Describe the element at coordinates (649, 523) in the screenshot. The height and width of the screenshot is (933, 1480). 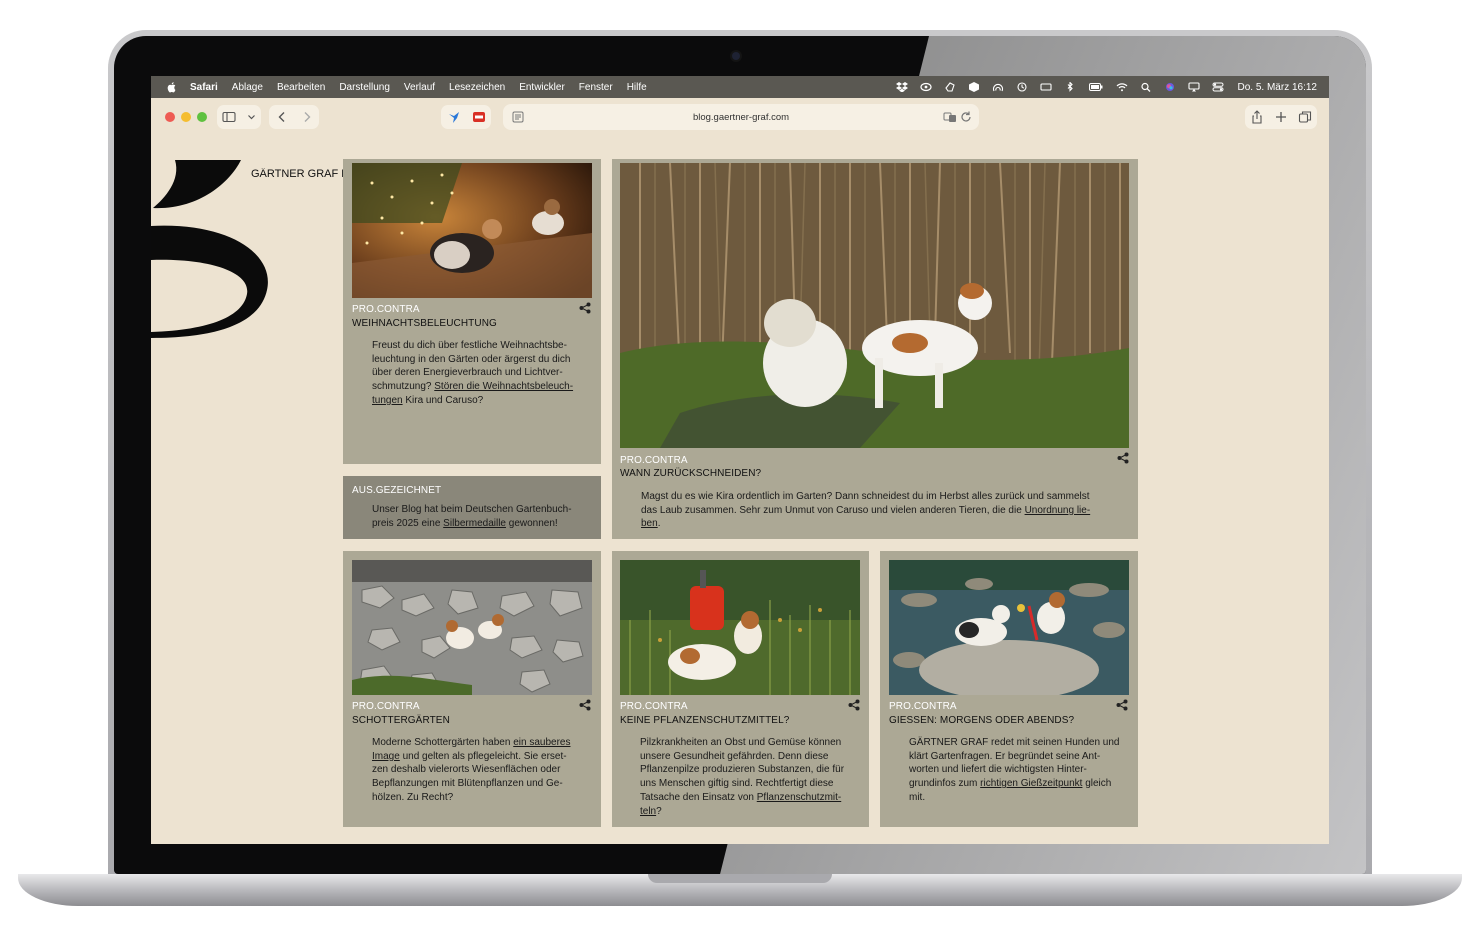
I see `link-unordnung-cont: ben` at that location.